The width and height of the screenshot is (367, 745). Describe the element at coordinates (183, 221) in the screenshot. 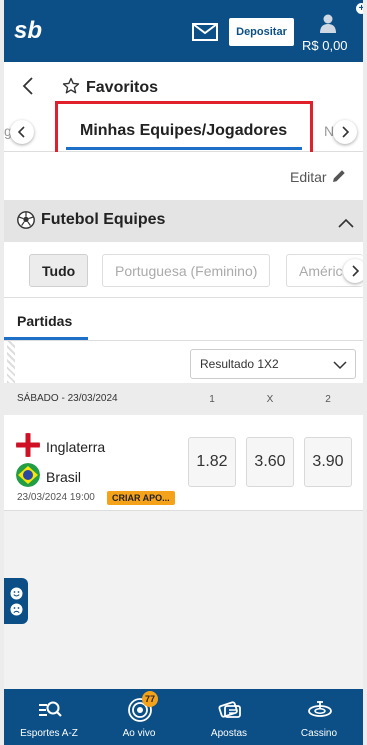

I see `section-header: Futebol Equipes` at that location.